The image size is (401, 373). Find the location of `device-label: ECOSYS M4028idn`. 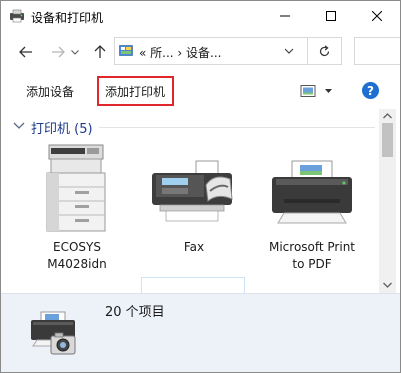

device-label: ECOSYS M4028idn is located at coordinates (77, 255).